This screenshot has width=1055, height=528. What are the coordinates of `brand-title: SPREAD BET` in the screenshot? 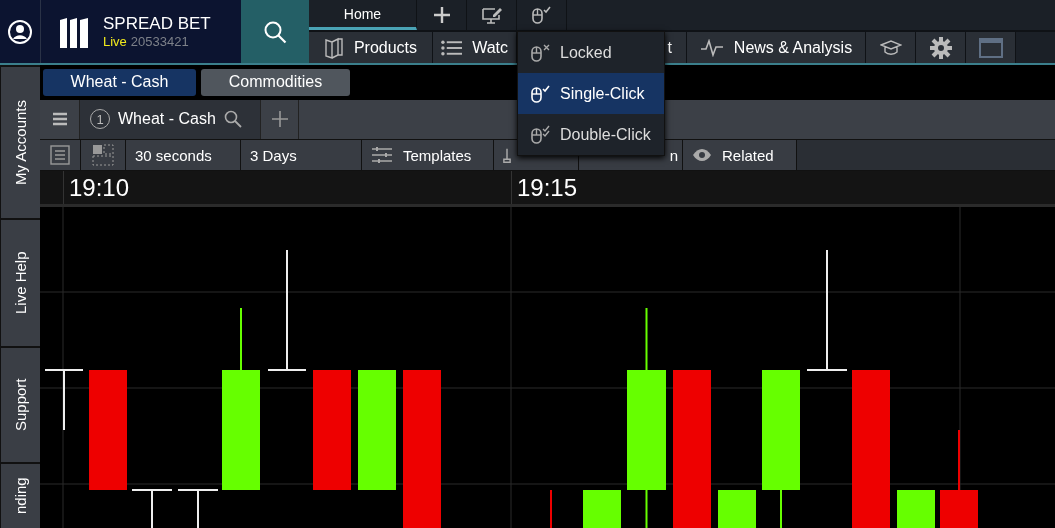 It's located at (157, 24).